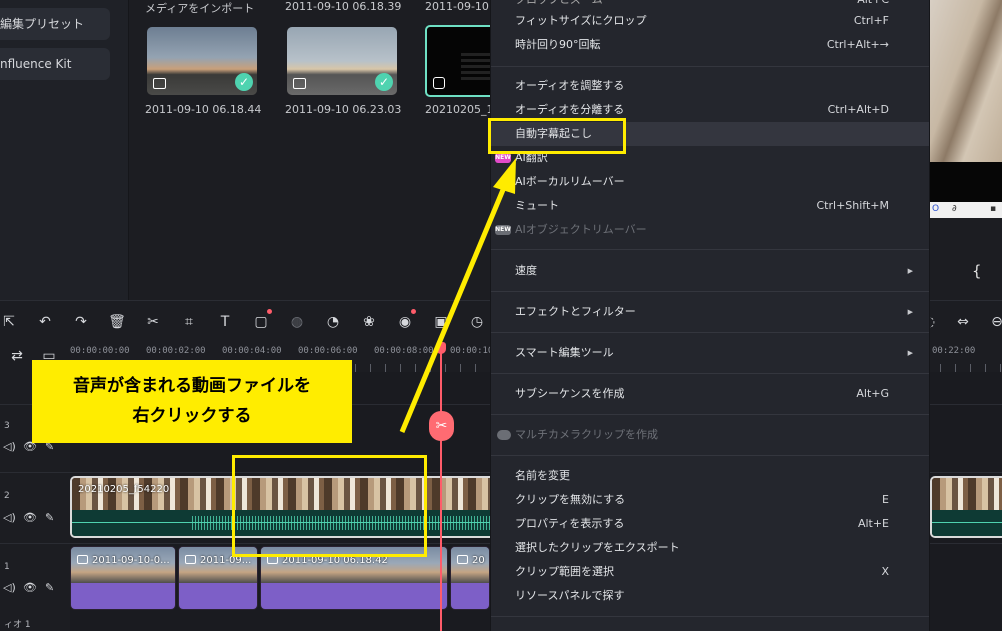 The height and width of the screenshot is (631, 1002). Describe the element at coordinates (192, 386) in the screenshot. I see `callout-line-1: 音声が含まれる動画ファイルを` at that location.